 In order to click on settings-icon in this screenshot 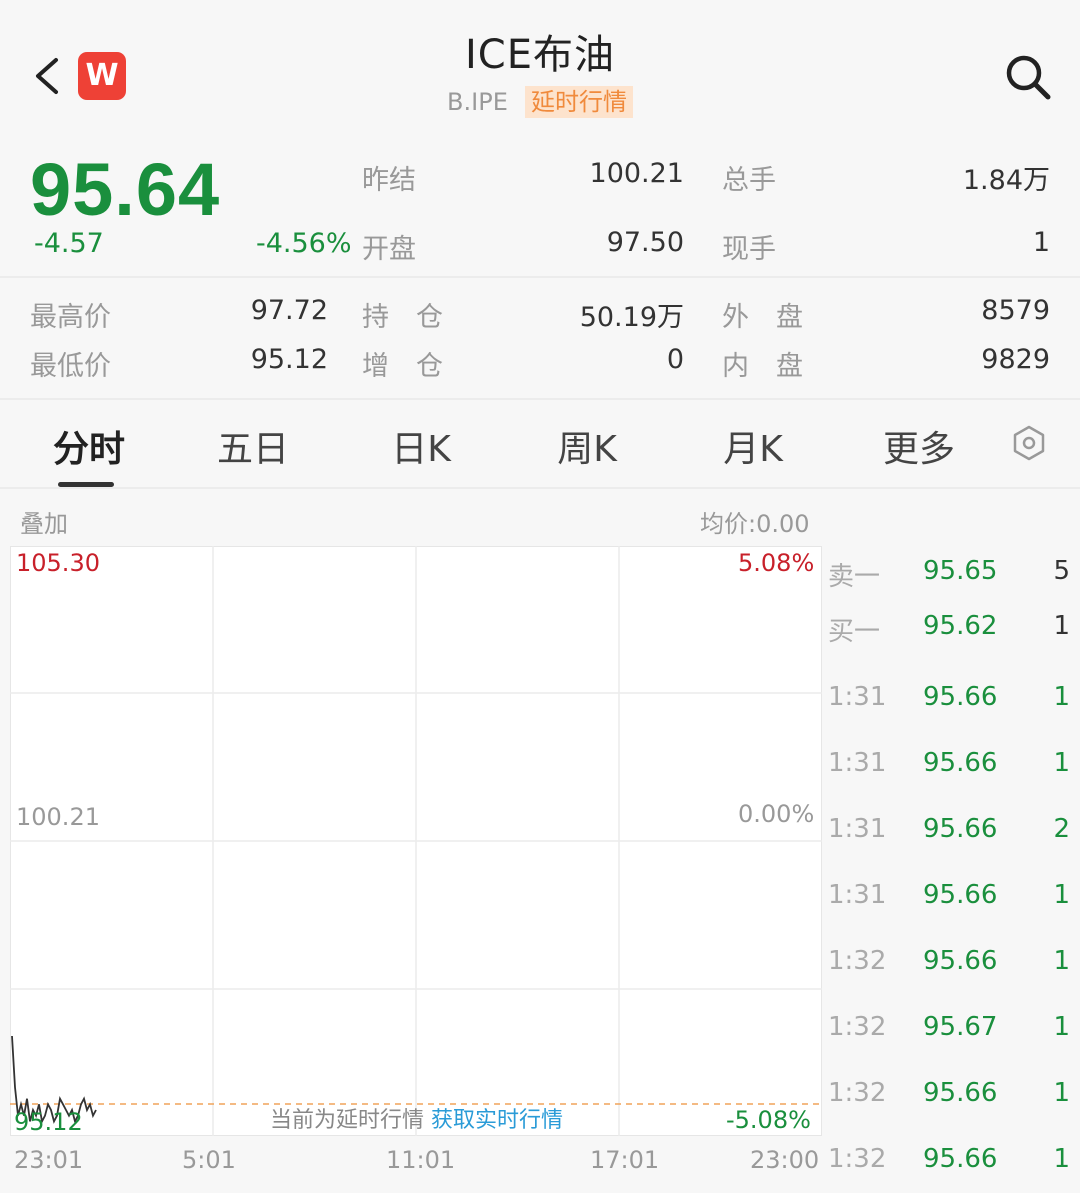, I will do `click(1029, 443)`.